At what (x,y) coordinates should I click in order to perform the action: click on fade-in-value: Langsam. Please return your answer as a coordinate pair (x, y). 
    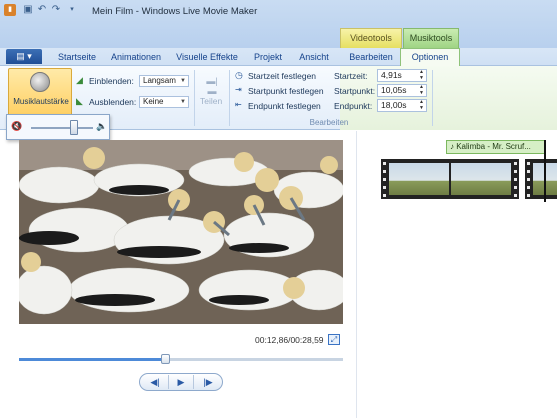
    Looking at the image, I should click on (159, 80).